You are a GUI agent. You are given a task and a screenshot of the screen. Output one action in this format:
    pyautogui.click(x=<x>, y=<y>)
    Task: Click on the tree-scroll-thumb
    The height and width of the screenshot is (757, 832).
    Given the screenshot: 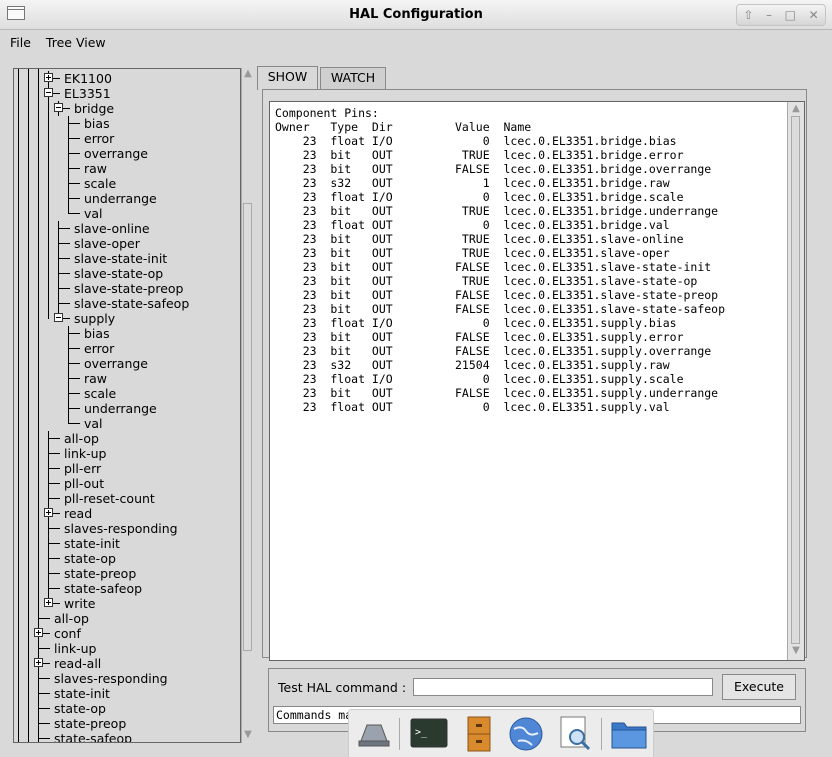 What is the action you would take?
    pyautogui.click(x=247, y=427)
    